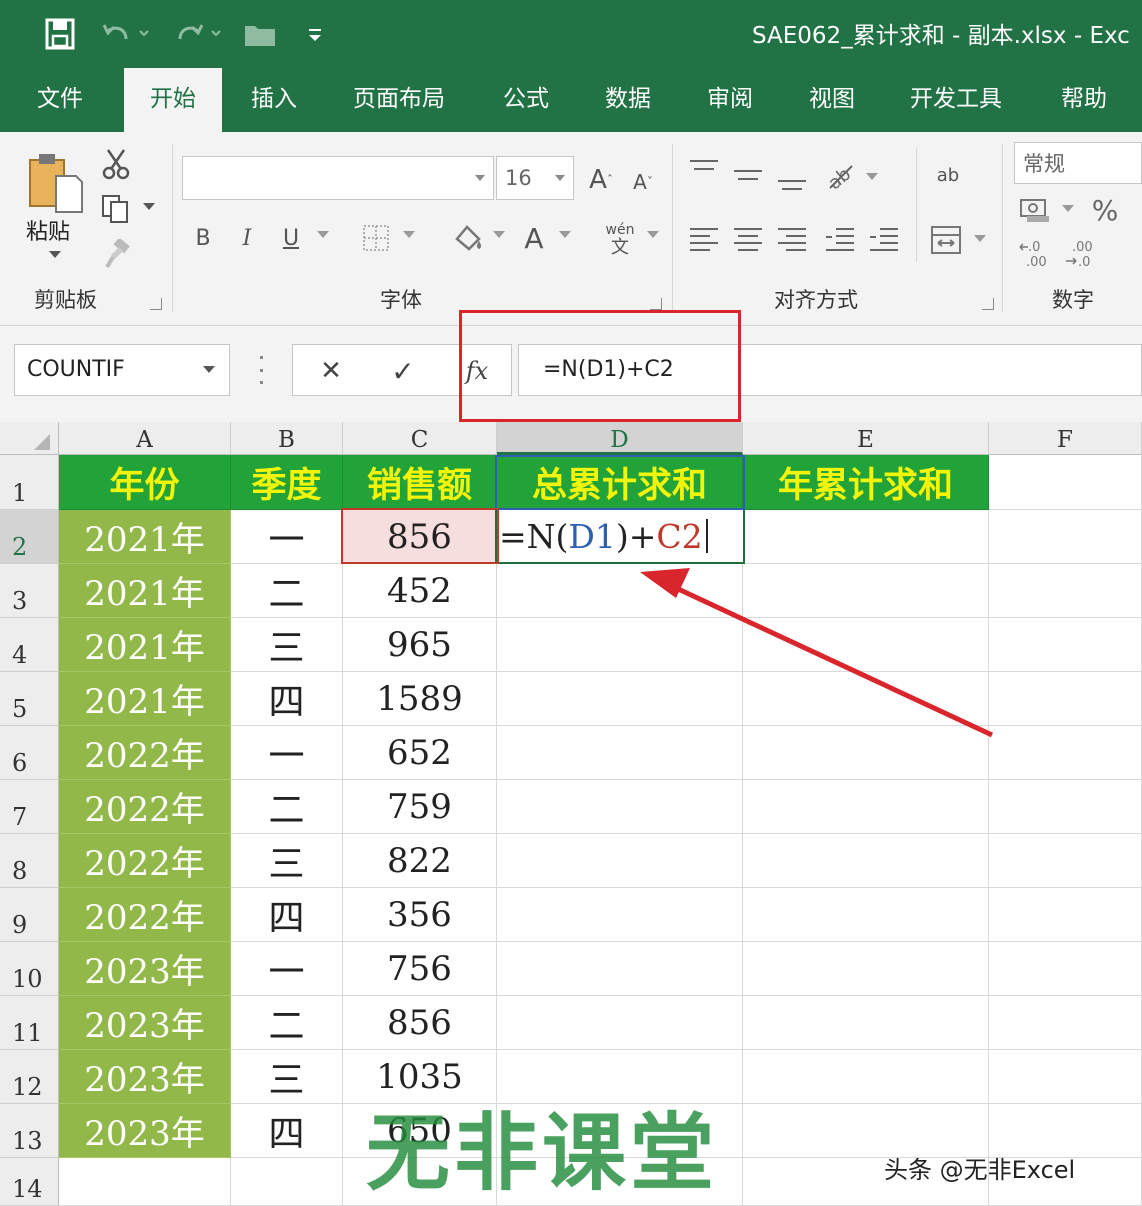 The height and width of the screenshot is (1206, 1142). I want to click on cancel-button: ✕, so click(331, 371).